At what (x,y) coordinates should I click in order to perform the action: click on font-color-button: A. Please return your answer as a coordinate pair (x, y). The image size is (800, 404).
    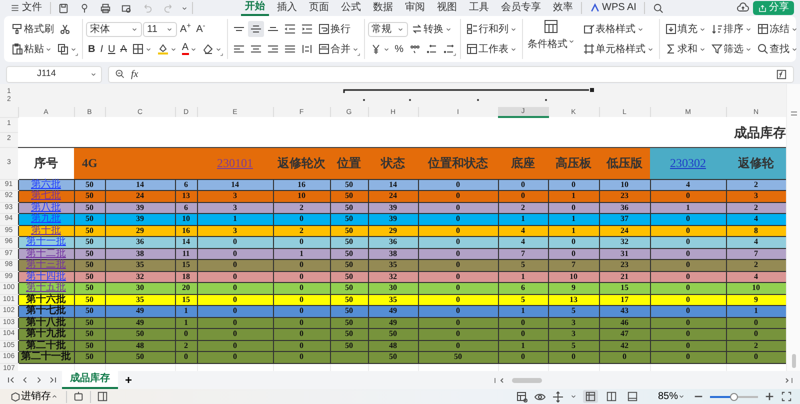
    Looking at the image, I should click on (189, 49).